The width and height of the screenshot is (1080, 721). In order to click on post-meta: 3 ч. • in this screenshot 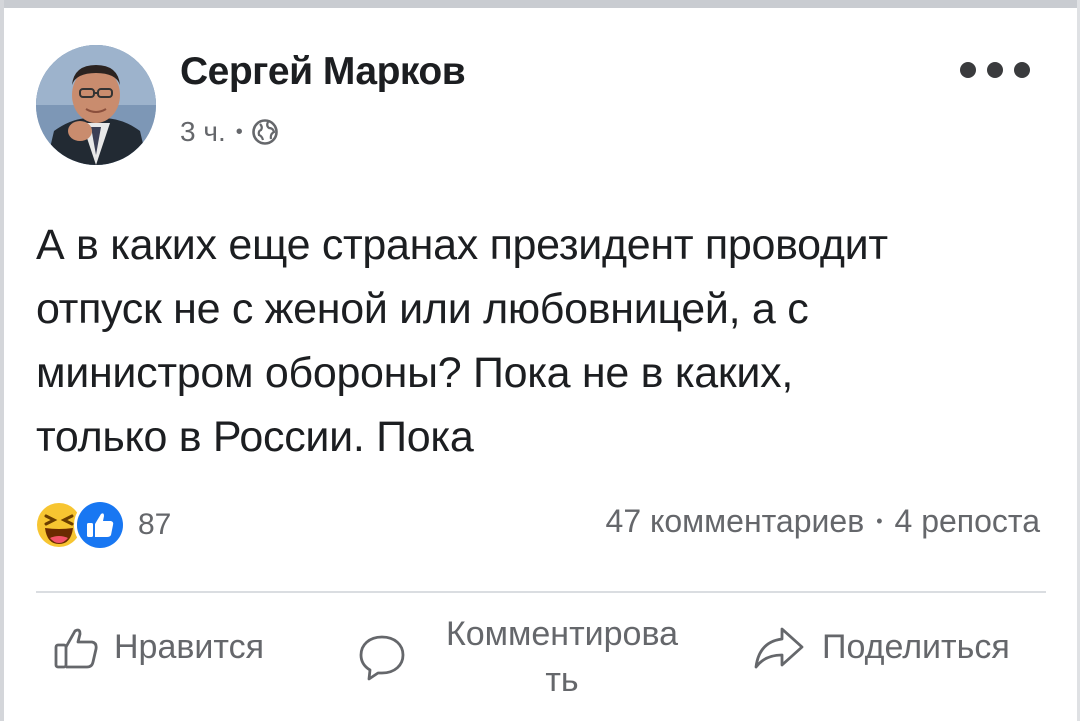, I will do `click(229, 132)`.